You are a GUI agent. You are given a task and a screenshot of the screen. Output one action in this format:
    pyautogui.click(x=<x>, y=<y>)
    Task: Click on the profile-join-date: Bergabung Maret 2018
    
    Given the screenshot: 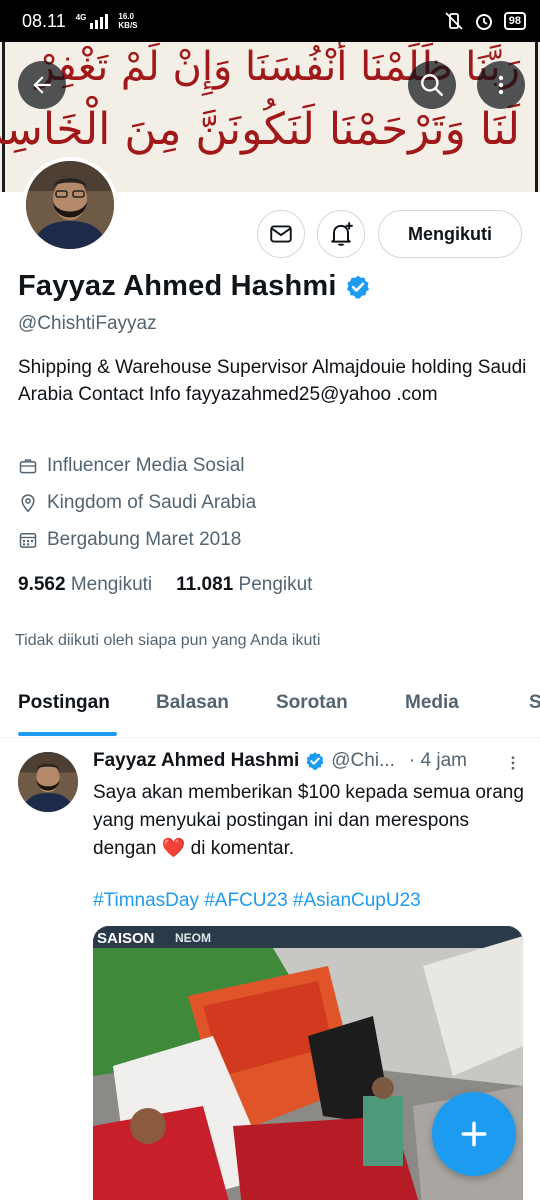 What is the action you would take?
    pyautogui.click(x=129, y=540)
    